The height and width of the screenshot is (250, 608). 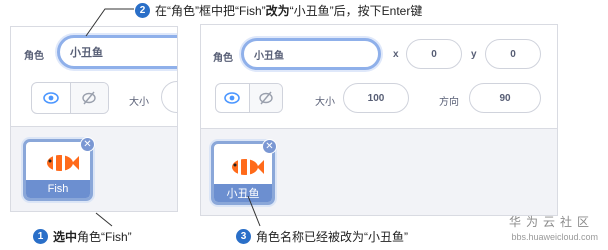 I want to click on step2-bold: 改为, so click(x=277, y=11).